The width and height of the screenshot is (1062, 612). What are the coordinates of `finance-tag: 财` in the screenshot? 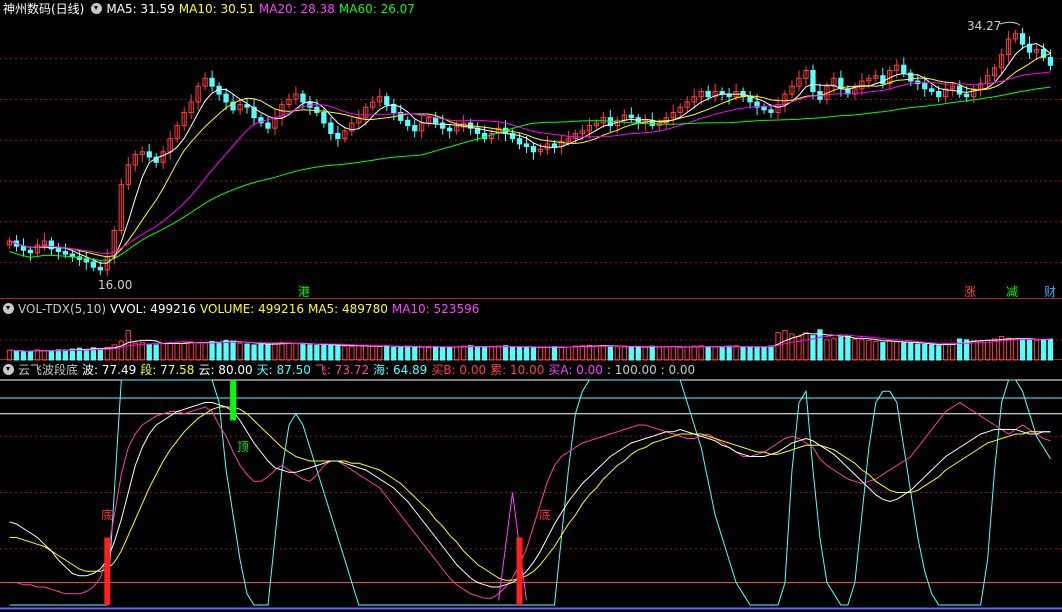 It's located at (1050, 292).